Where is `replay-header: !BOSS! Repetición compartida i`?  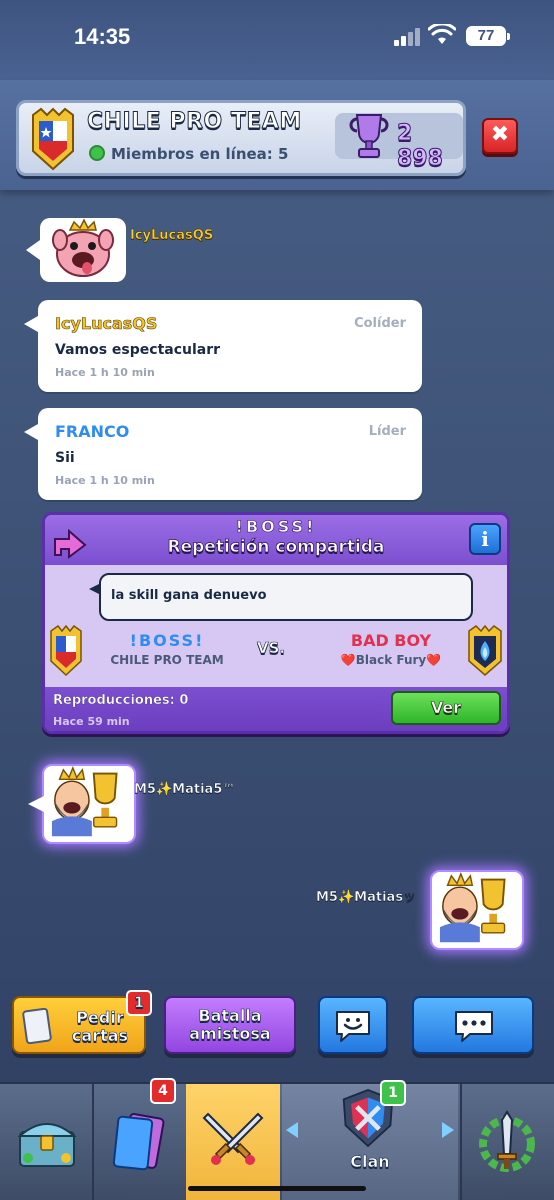 replay-header: !BOSS! Repetición compartida i is located at coordinates (276, 540).